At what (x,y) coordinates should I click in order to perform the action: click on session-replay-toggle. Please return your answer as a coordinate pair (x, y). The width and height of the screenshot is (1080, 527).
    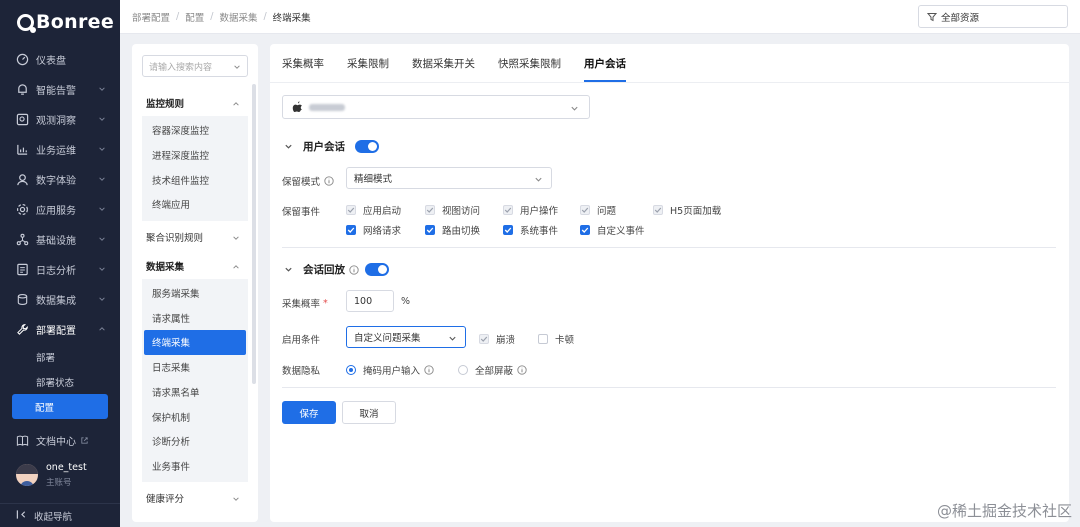
    Looking at the image, I should click on (377, 269).